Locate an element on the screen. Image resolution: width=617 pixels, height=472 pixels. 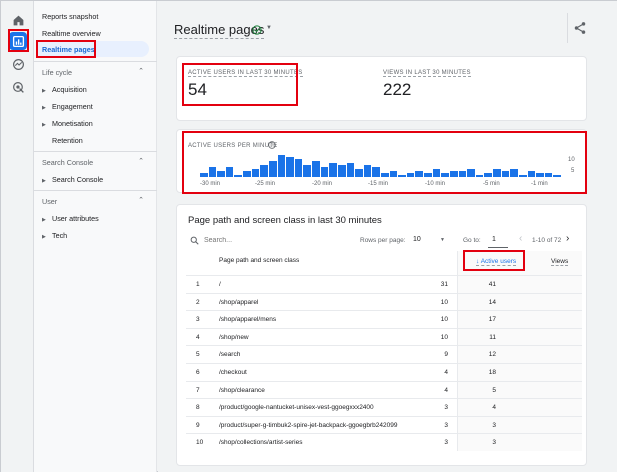
share-icon is located at coordinates (580, 28).